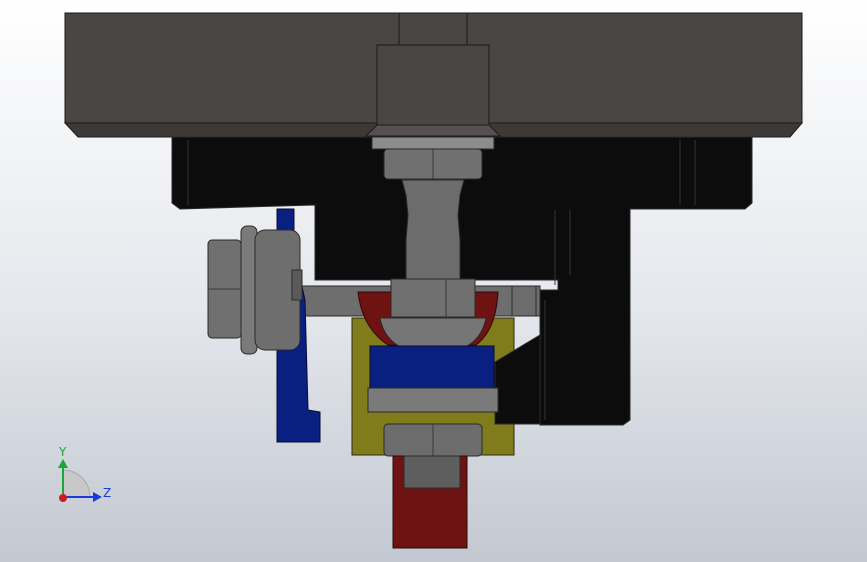 Image resolution: width=867 pixels, height=562 pixels. Describe the element at coordinates (524, 301) in the screenshot. I see `right-rod-cap` at that location.